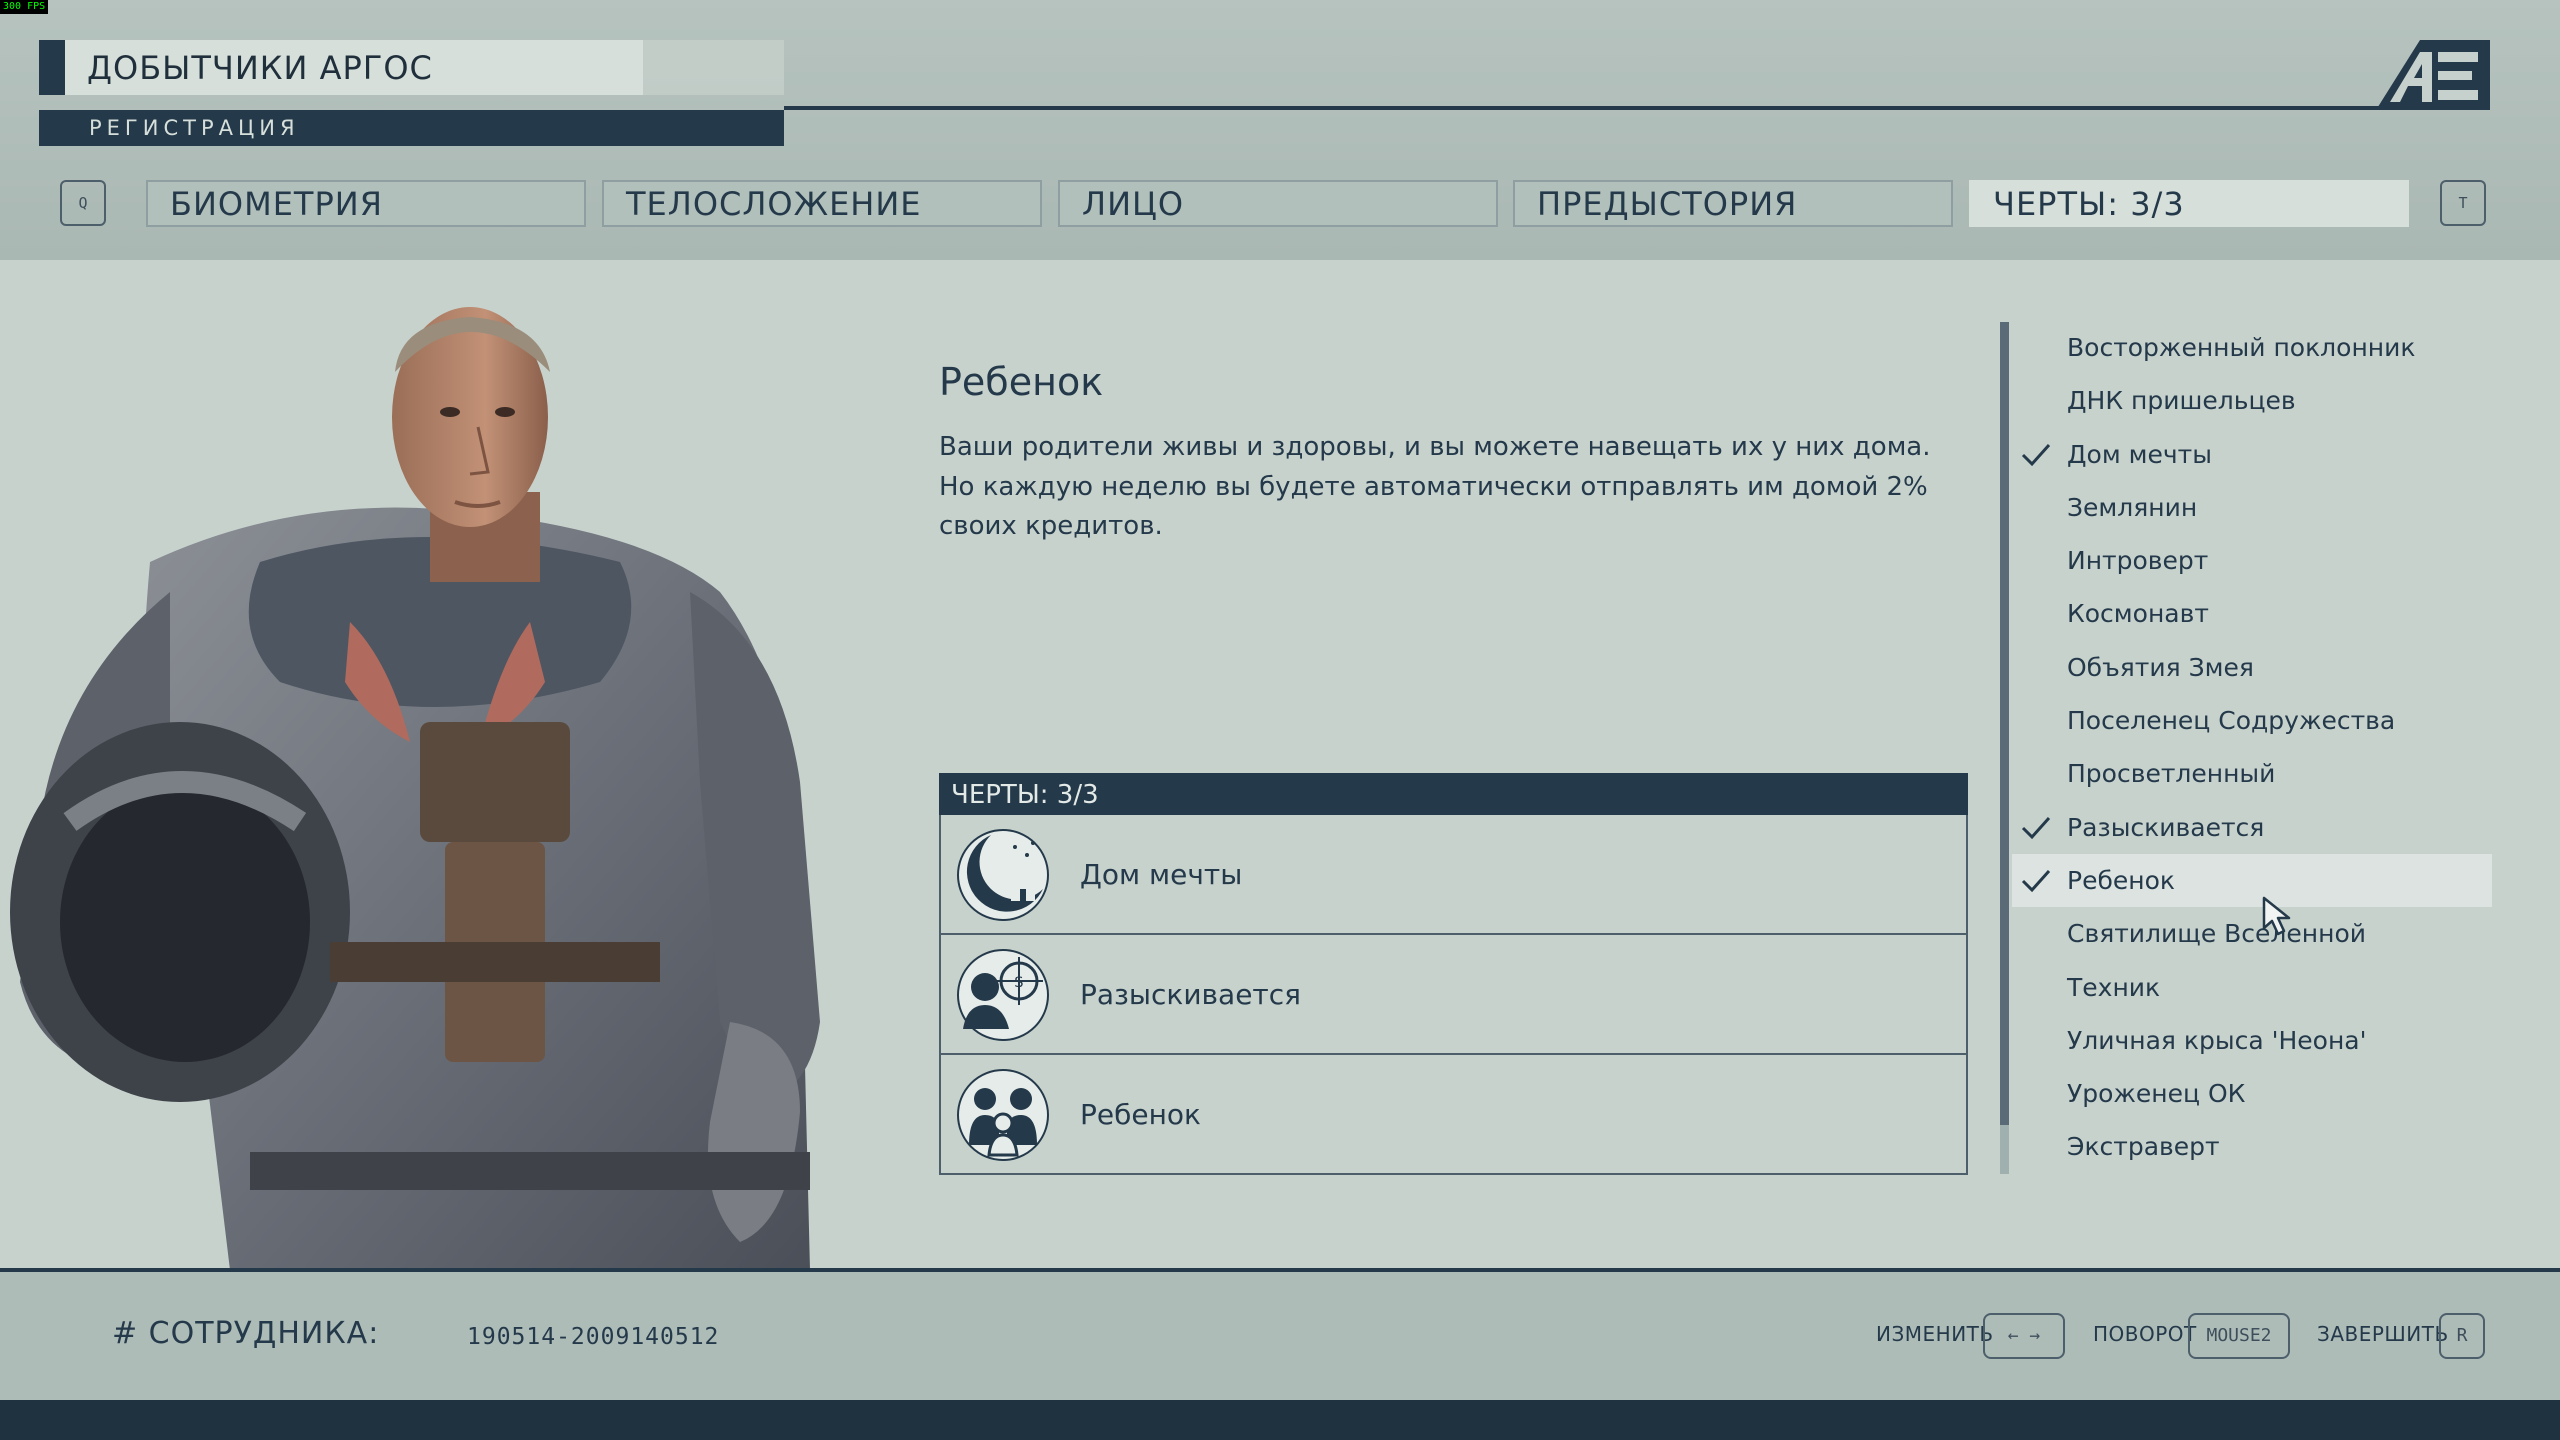 The image size is (2560, 1440). Describe the element at coordinates (2114, 987) in the screenshot. I see `trait-list-item-label: Техник` at that location.